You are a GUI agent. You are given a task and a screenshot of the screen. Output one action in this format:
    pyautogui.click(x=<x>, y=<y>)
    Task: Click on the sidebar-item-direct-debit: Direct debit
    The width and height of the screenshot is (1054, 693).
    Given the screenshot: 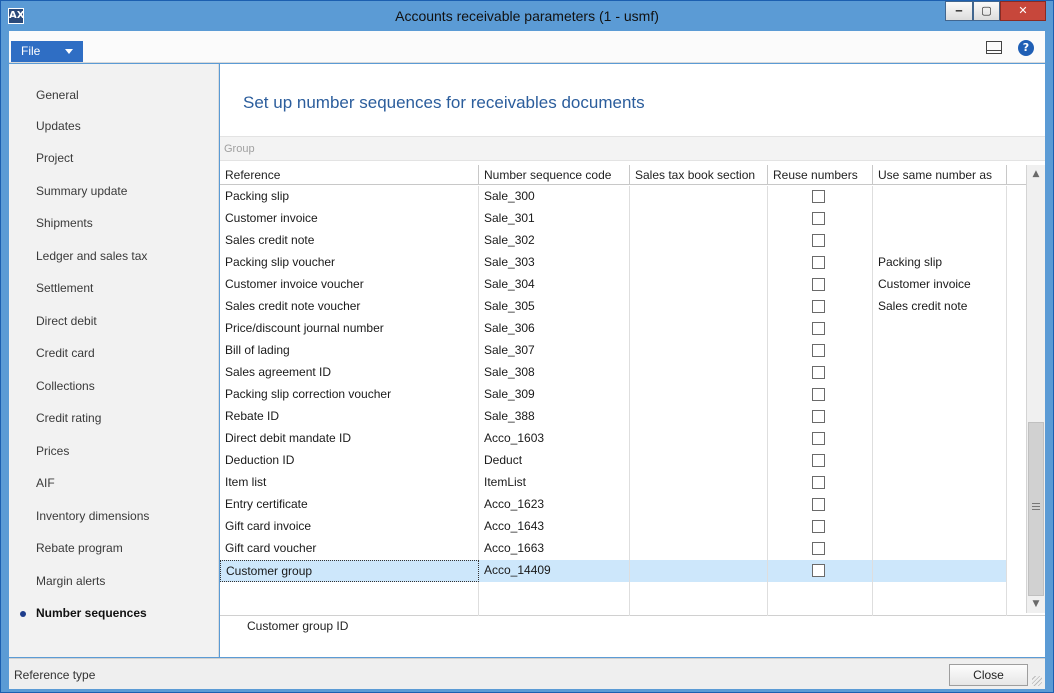 What is the action you would take?
    pyautogui.click(x=66, y=324)
    